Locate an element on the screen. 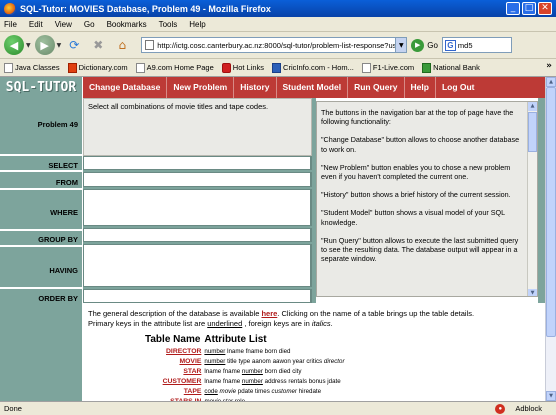 This screenshot has width=556, height=415. attribute: died is located at coordinates (284, 371).